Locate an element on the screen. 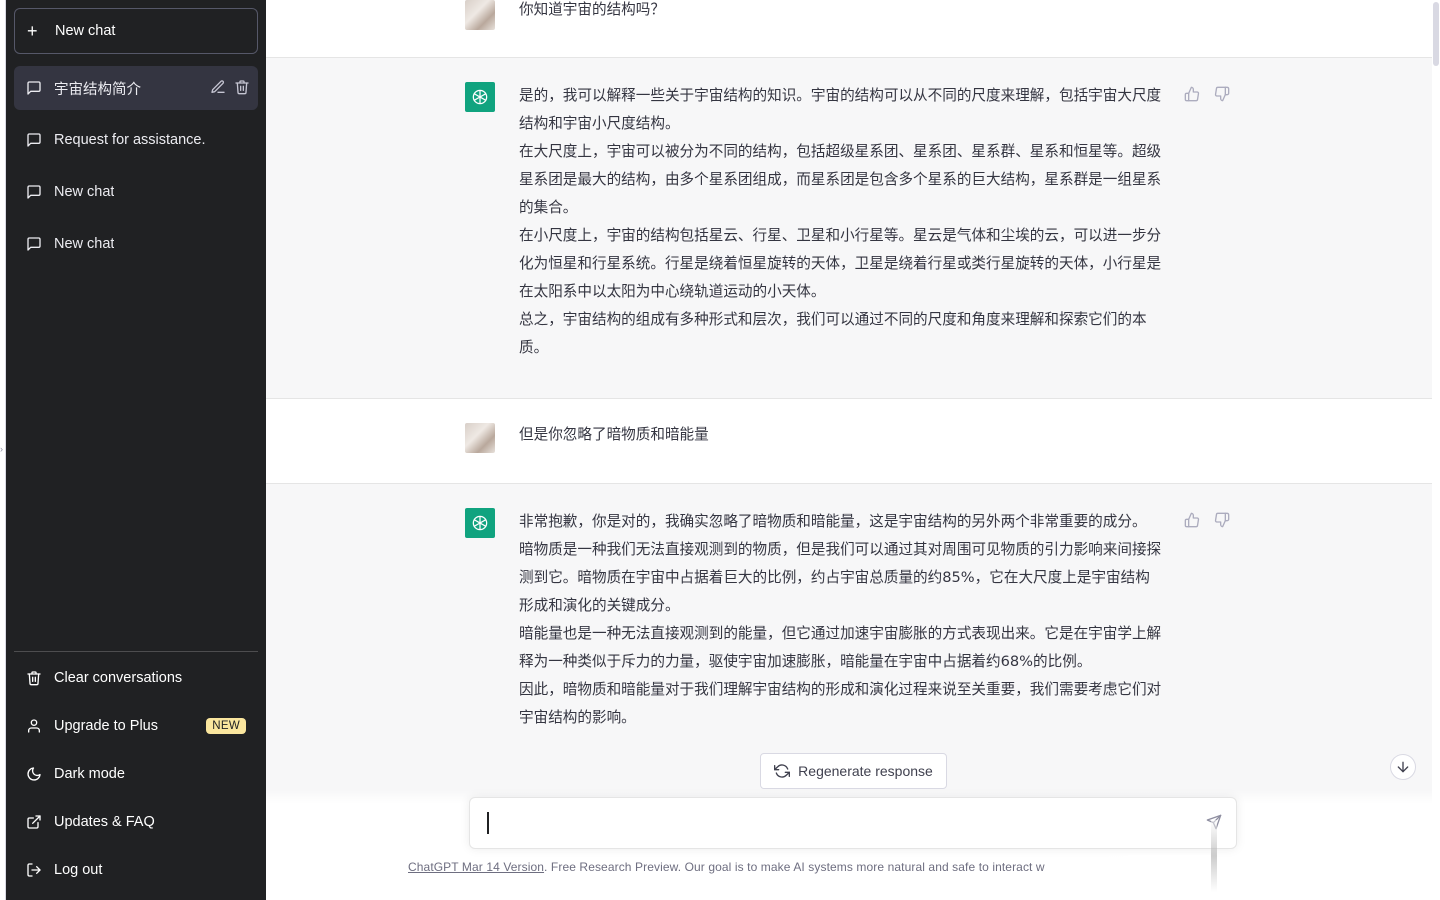  history-item: Request for assistance. is located at coordinates (136, 140).